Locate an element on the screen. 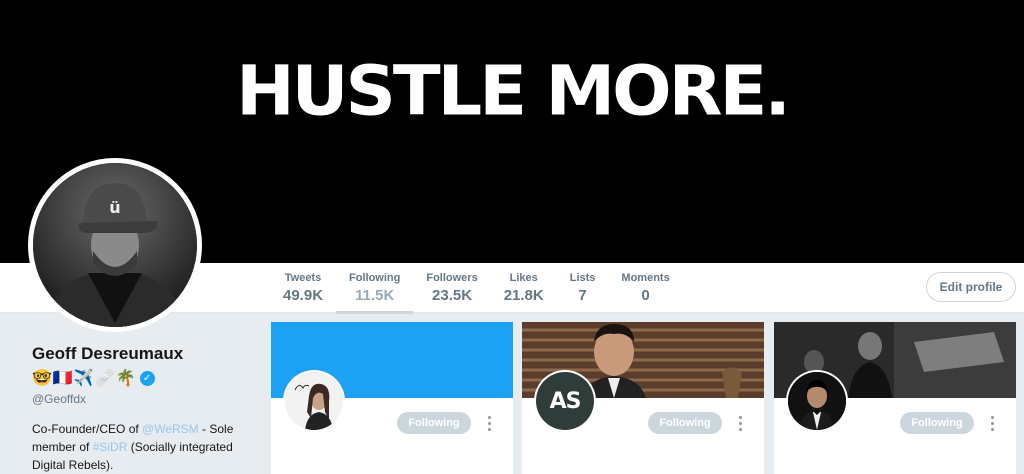 The height and width of the screenshot is (474, 1024). avatar-photo: ü is located at coordinates (115, 245).